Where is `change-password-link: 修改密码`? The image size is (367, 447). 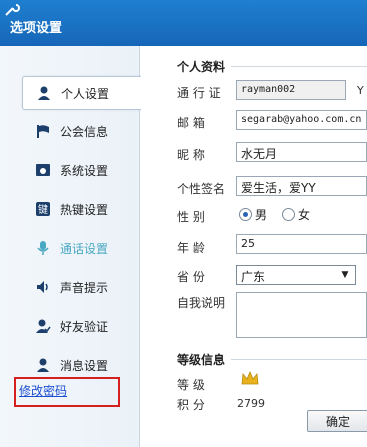
change-password-link: 修改密码 is located at coordinates (43, 390).